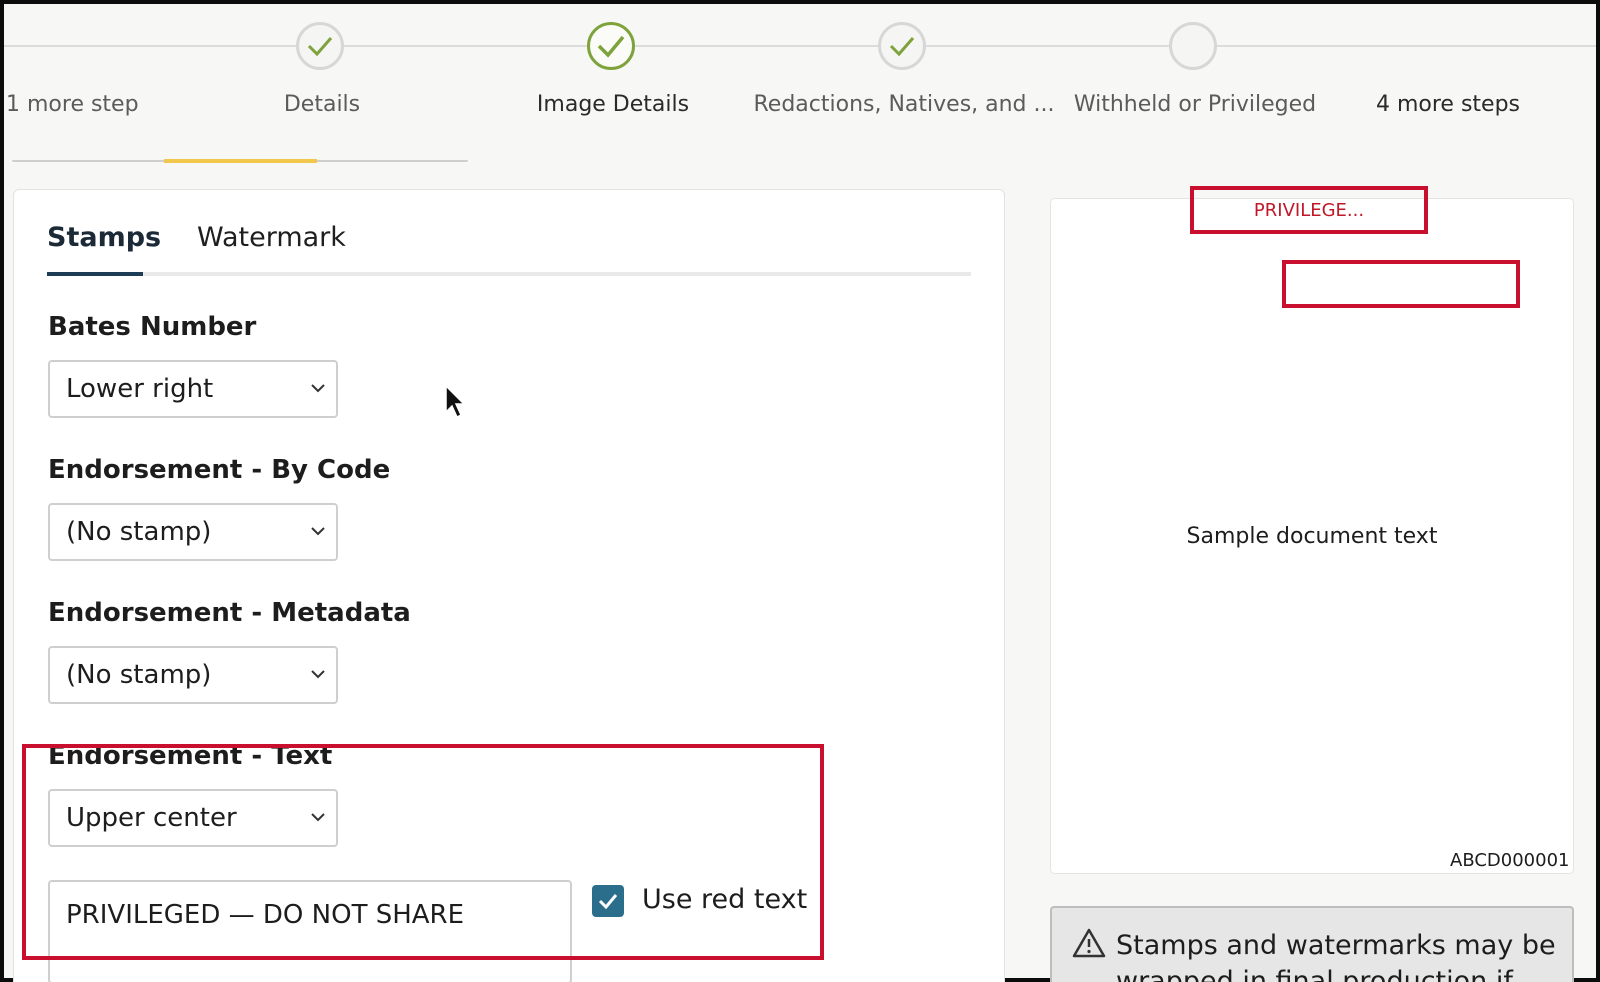 This screenshot has width=1600, height=982. I want to click on step-label-details: Details, so click(322, 104).